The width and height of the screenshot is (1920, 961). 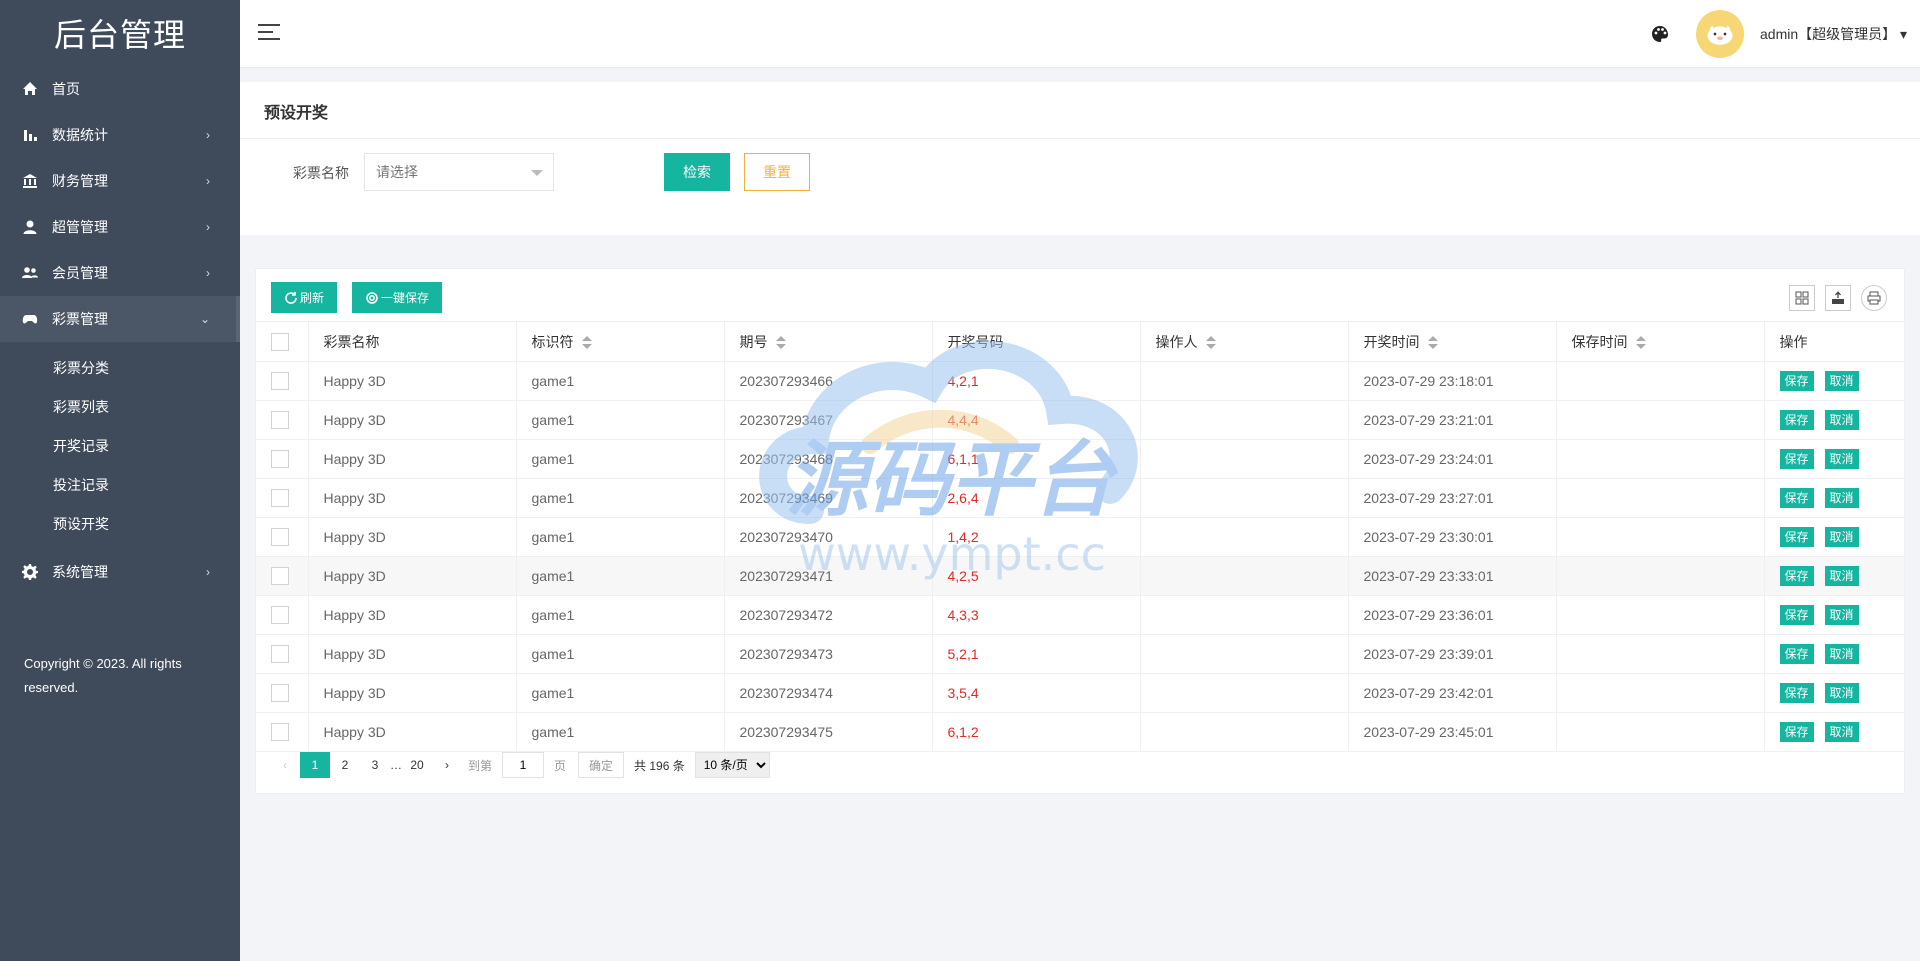 I want to click on reset-button: 重置, so click(x=777, y=172).